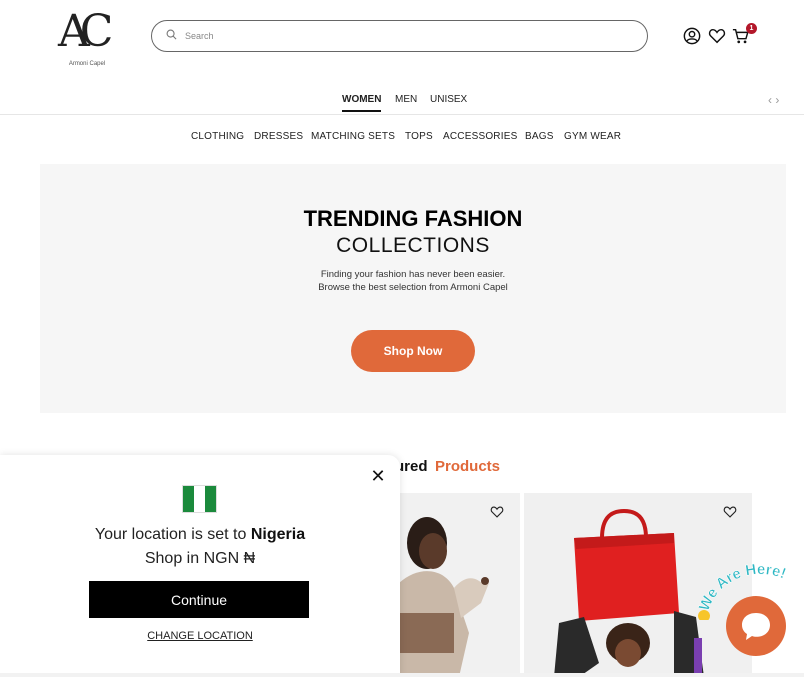 The width and height of the screenshot is (804, 677). What do you see at coordinates (413, 245) in the screenshot?
I see `hero-subtitle: COLLECTIONS` at bounding box center [413, 245].